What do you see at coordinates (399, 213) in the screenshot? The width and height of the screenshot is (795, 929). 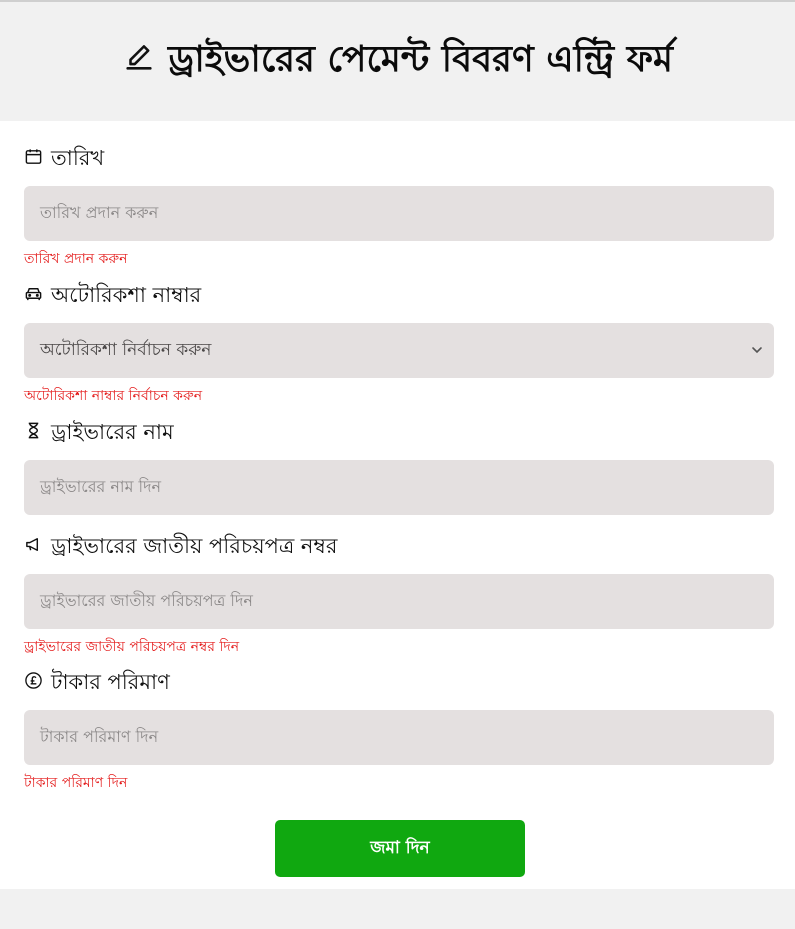 I see `date-input: তারিখ প্রদান করুন` at bounding box center [399, 213].